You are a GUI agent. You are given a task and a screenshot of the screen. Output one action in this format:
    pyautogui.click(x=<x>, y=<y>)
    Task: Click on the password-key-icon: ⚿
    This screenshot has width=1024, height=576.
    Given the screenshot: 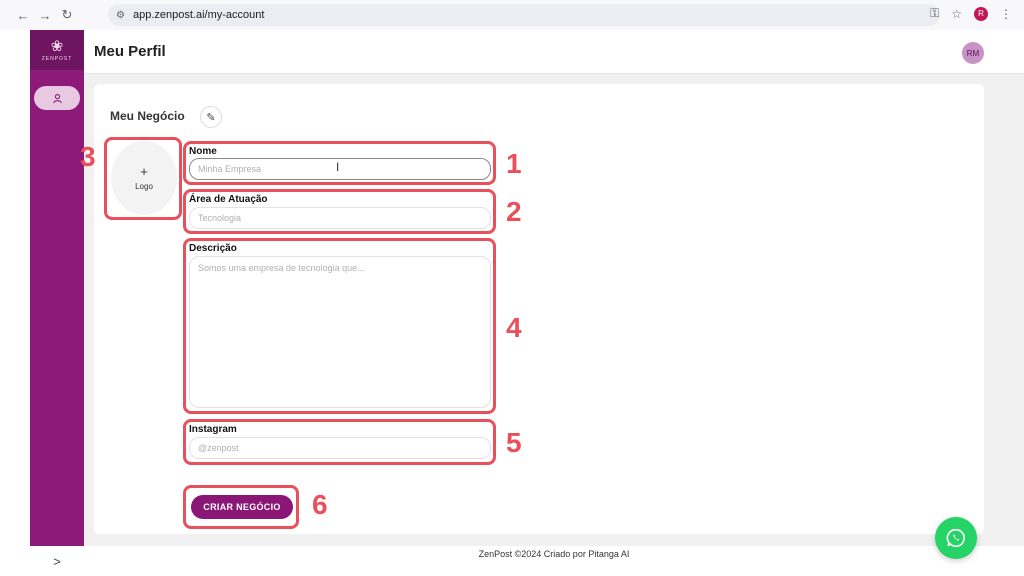 What is the action you would take?
    pyautogui.click(x=934, y=13)
    